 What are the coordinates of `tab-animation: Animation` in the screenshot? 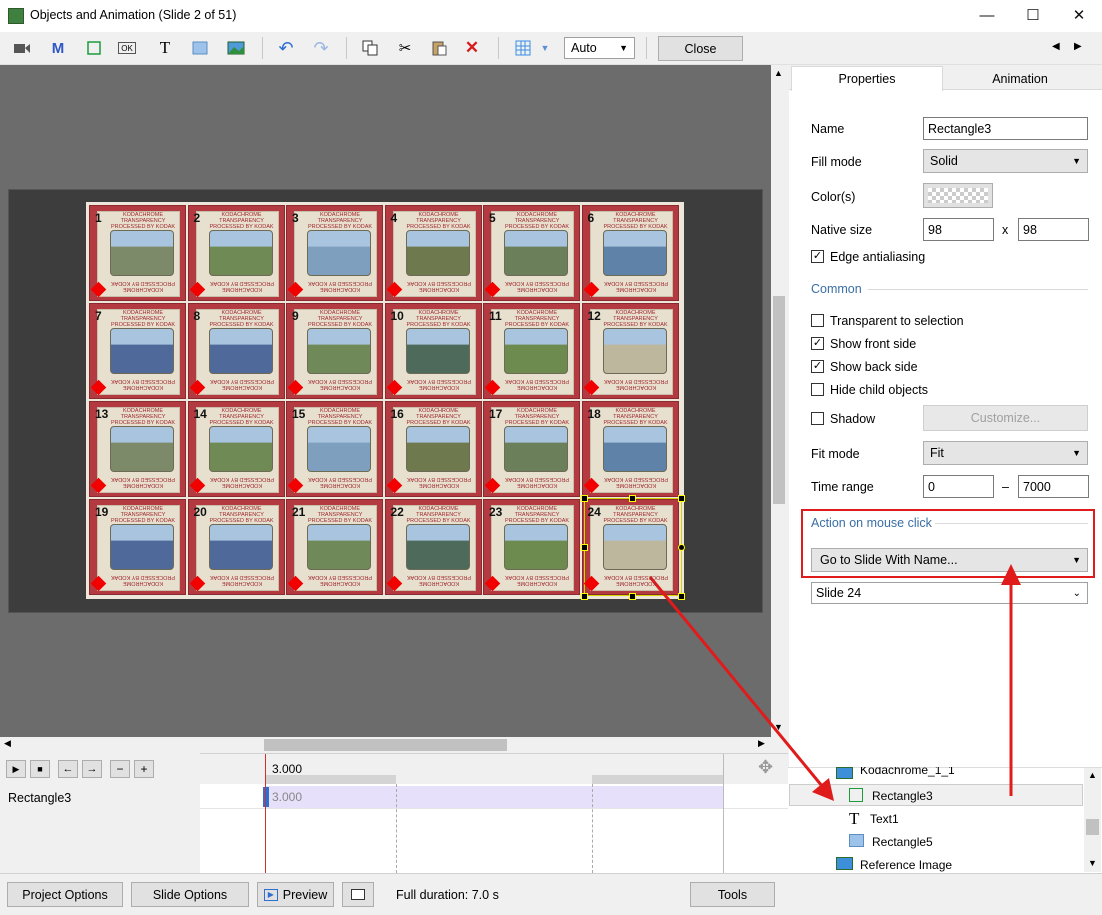 It's located at (1020, 79).